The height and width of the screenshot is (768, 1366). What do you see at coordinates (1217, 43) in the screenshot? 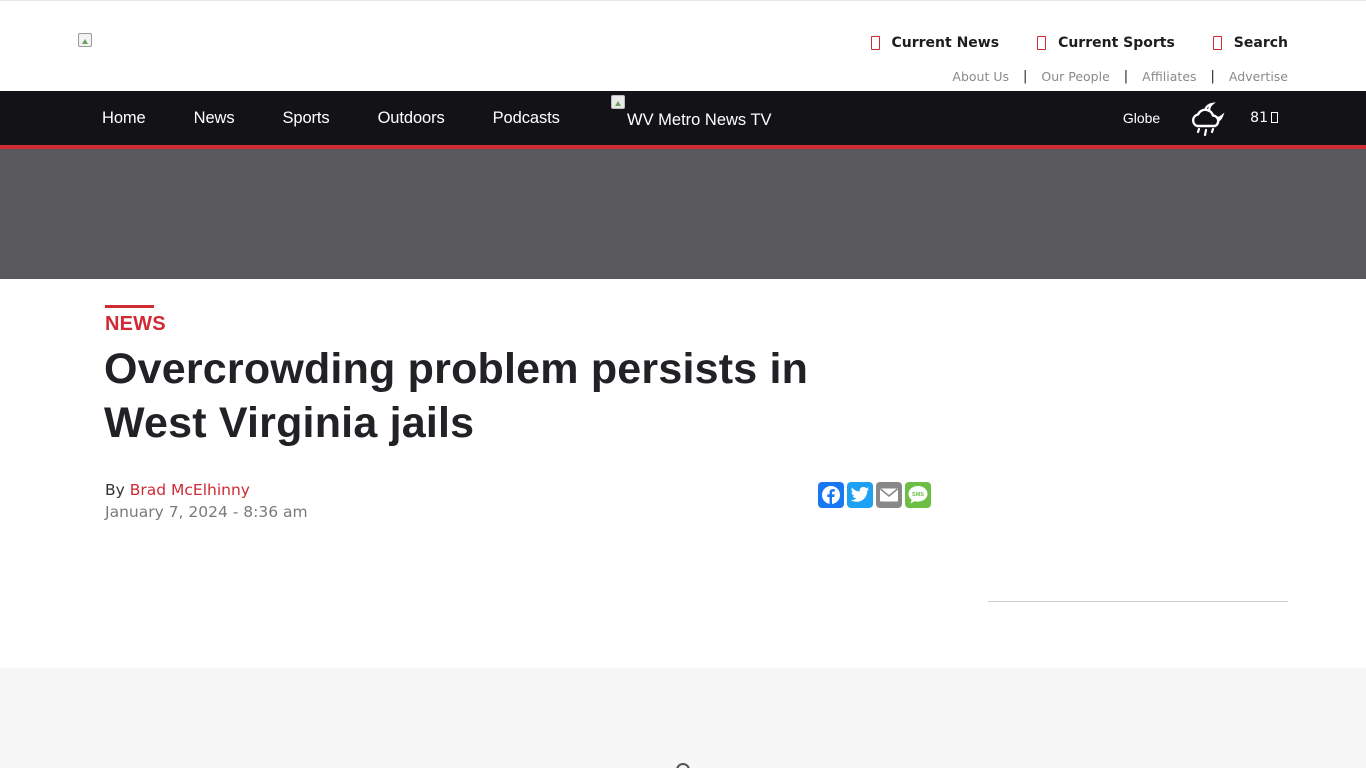
I see `search-icon` at bounding box center [1217, 43].